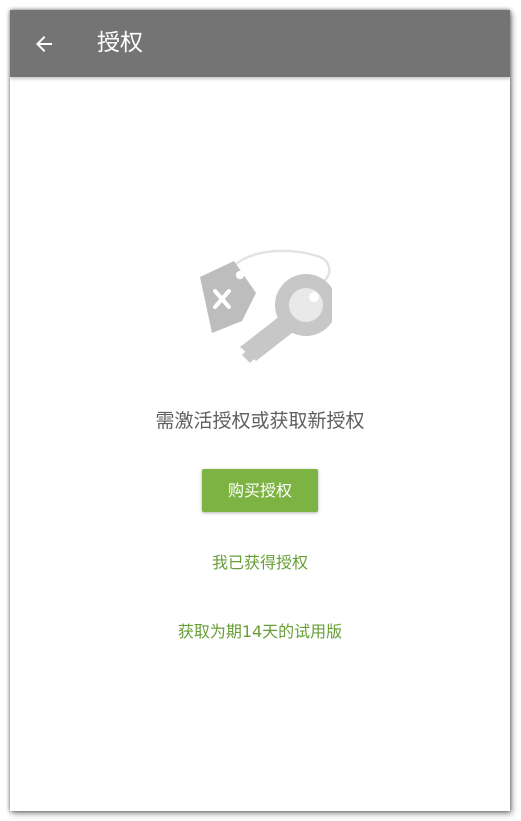 Image resolution: width=521 pixels, height=821 pixels. What do you see at coordinates (260, 561) in the screenshot?
I see `already-have-license-link: 我已获得授权` at bounding box center [260, 561].